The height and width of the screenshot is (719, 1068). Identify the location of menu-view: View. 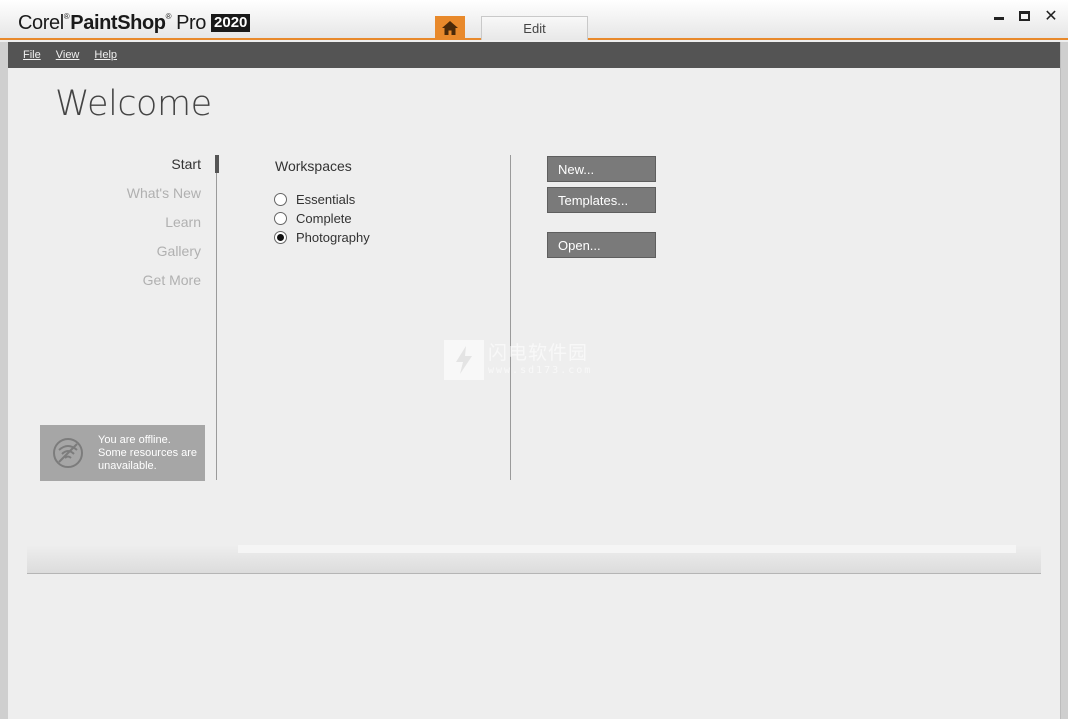
(68, 55).